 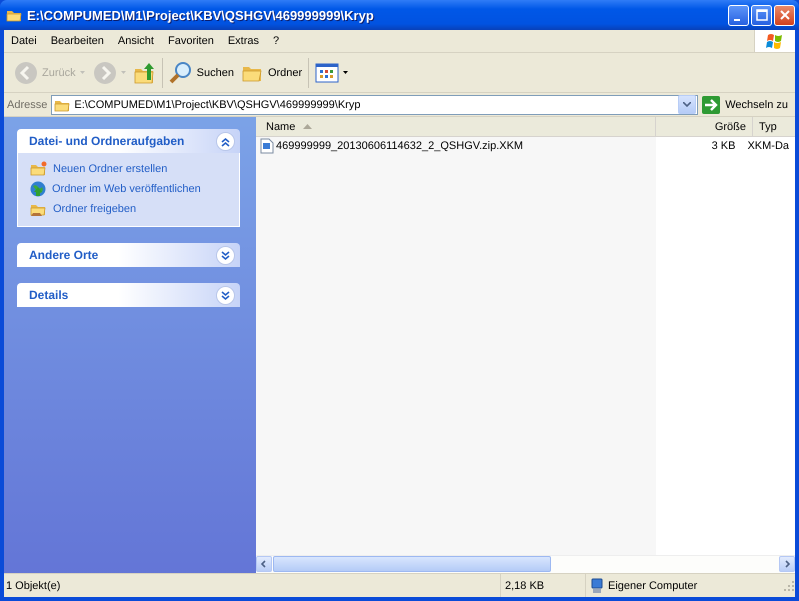 I want to click on globe-icon, so click(x=38, y=189).